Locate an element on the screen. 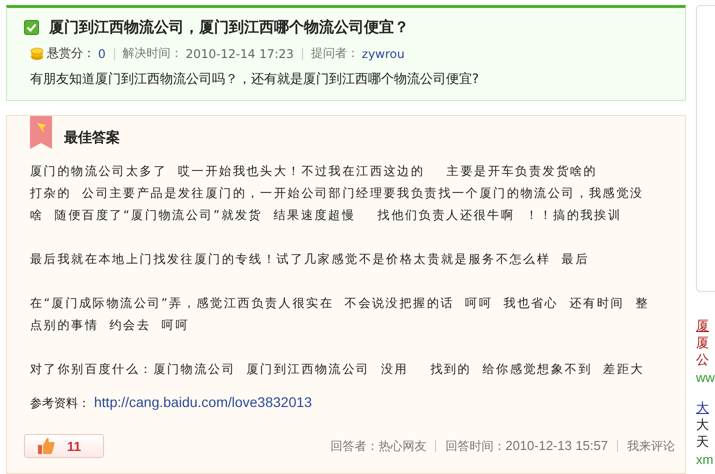  flag-icon is located at coordinates (41, 132).